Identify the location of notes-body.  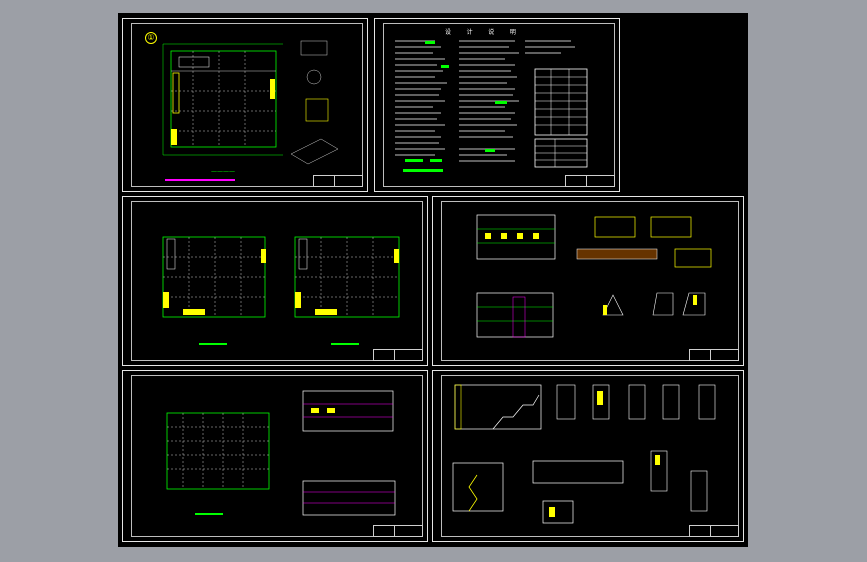
(491, 106).